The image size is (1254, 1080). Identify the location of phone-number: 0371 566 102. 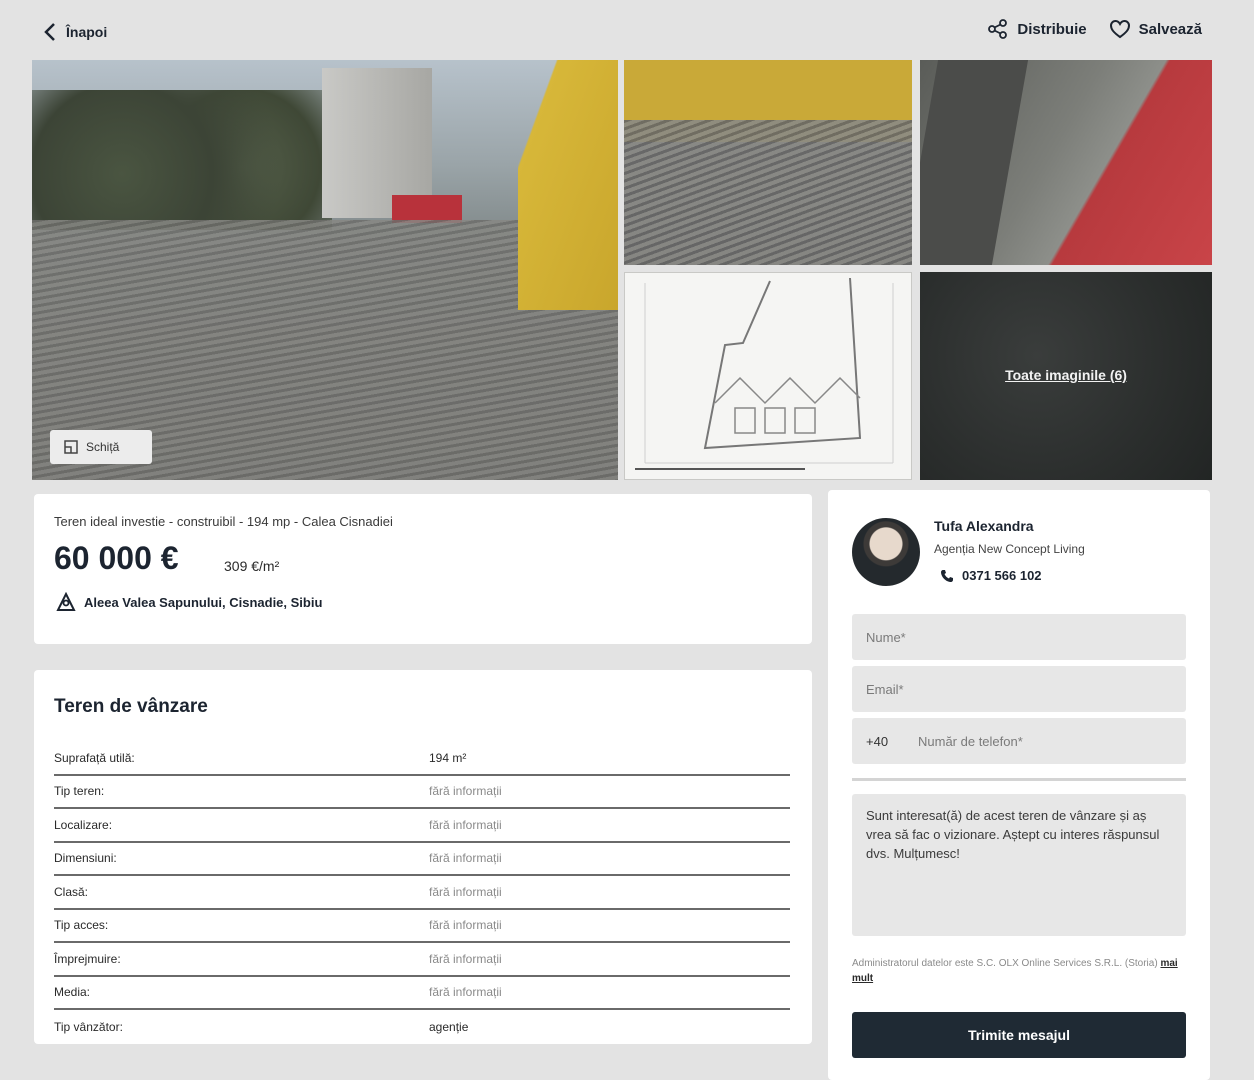
(1002, 575).